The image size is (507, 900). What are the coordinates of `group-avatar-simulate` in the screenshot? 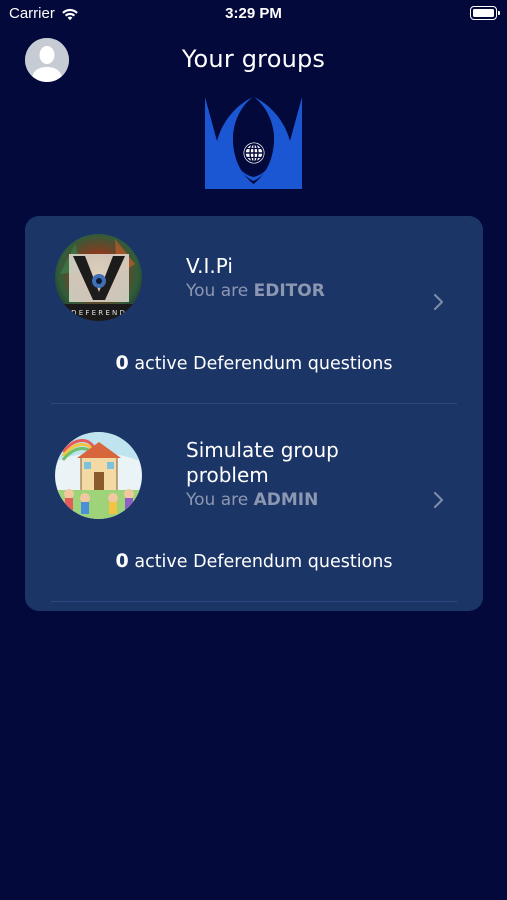 It's located at (98, 475).